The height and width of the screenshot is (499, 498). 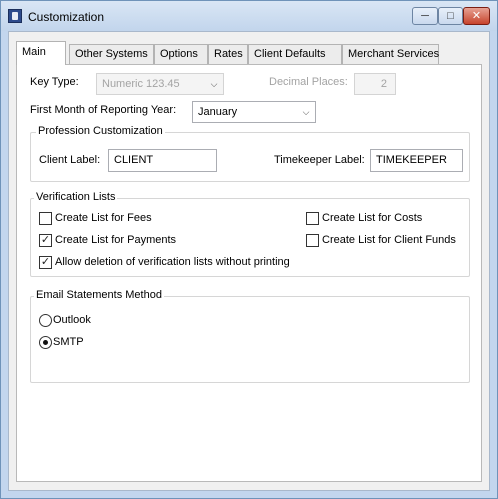 I want to click on outlook-radio, so click(x=45, y=320).